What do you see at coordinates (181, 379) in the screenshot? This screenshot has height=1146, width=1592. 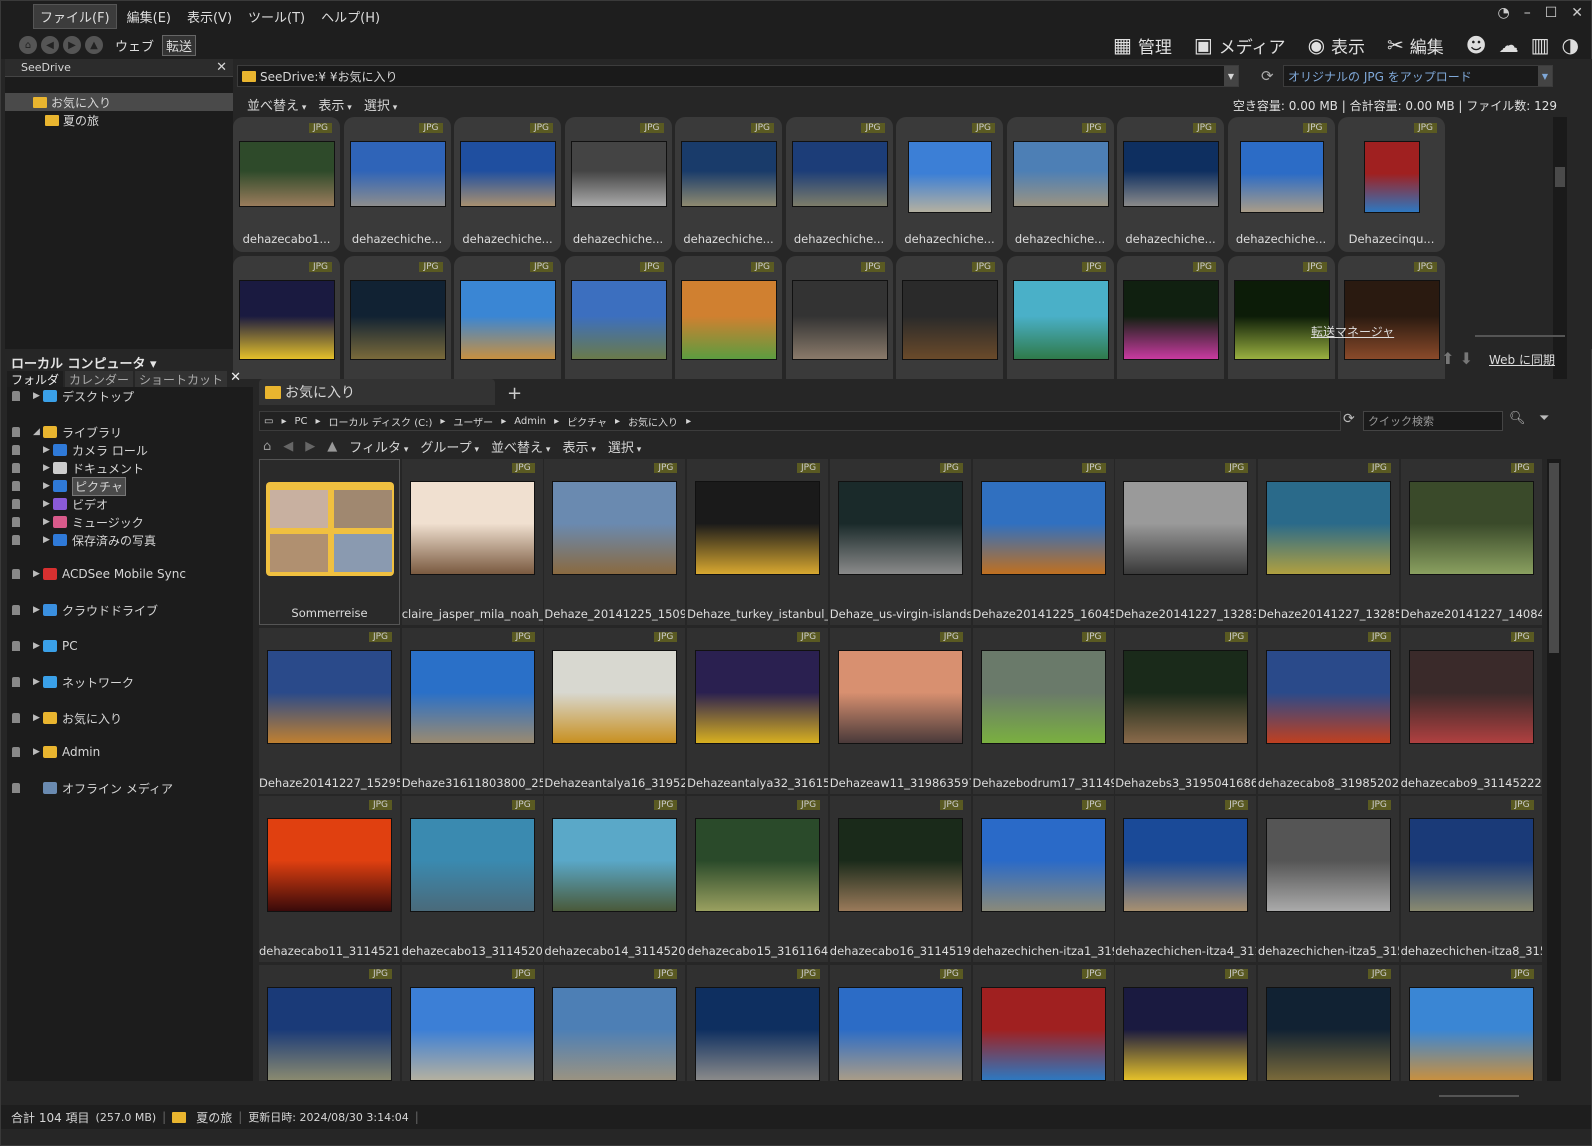 I see `tab-shortcuts: ショートカット` at bounding box center [181, 379].